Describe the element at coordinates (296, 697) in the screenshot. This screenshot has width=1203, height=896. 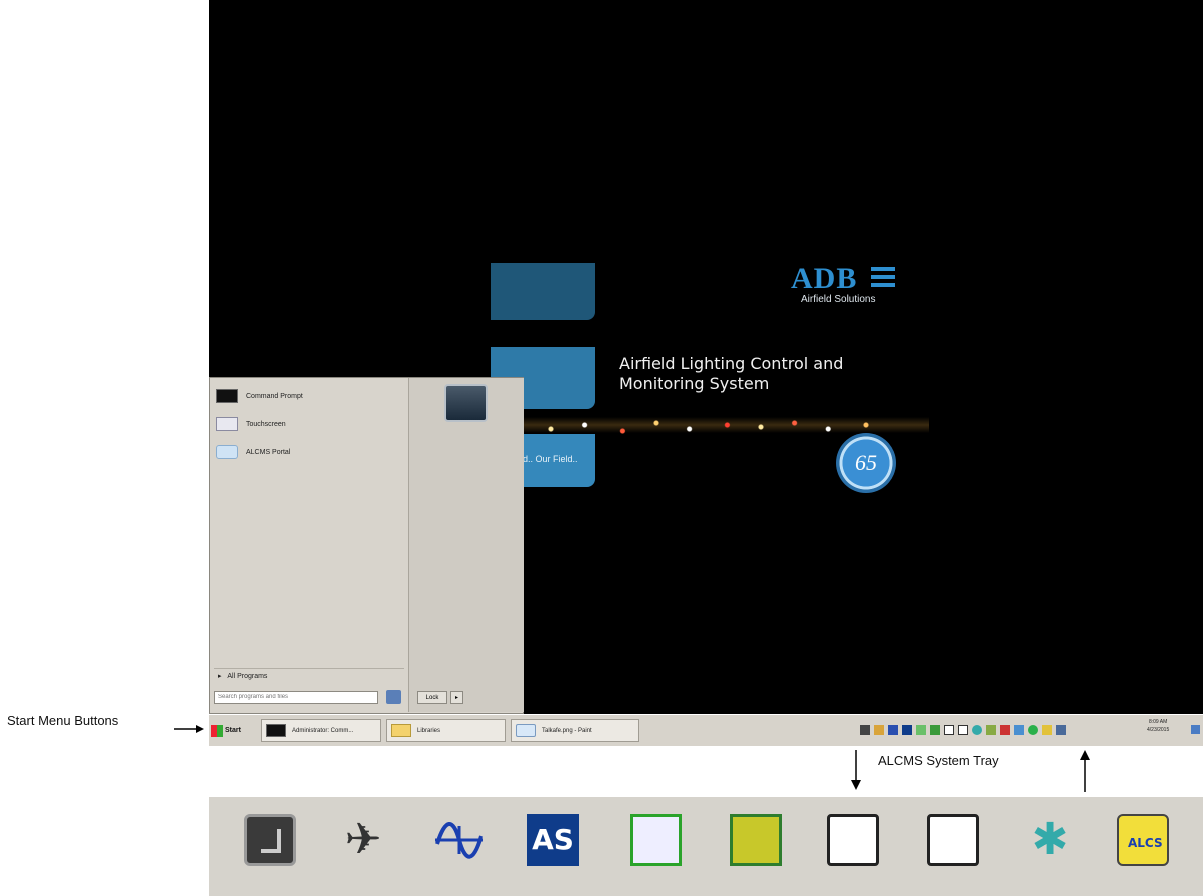
I see `search-programs-input` at that location.